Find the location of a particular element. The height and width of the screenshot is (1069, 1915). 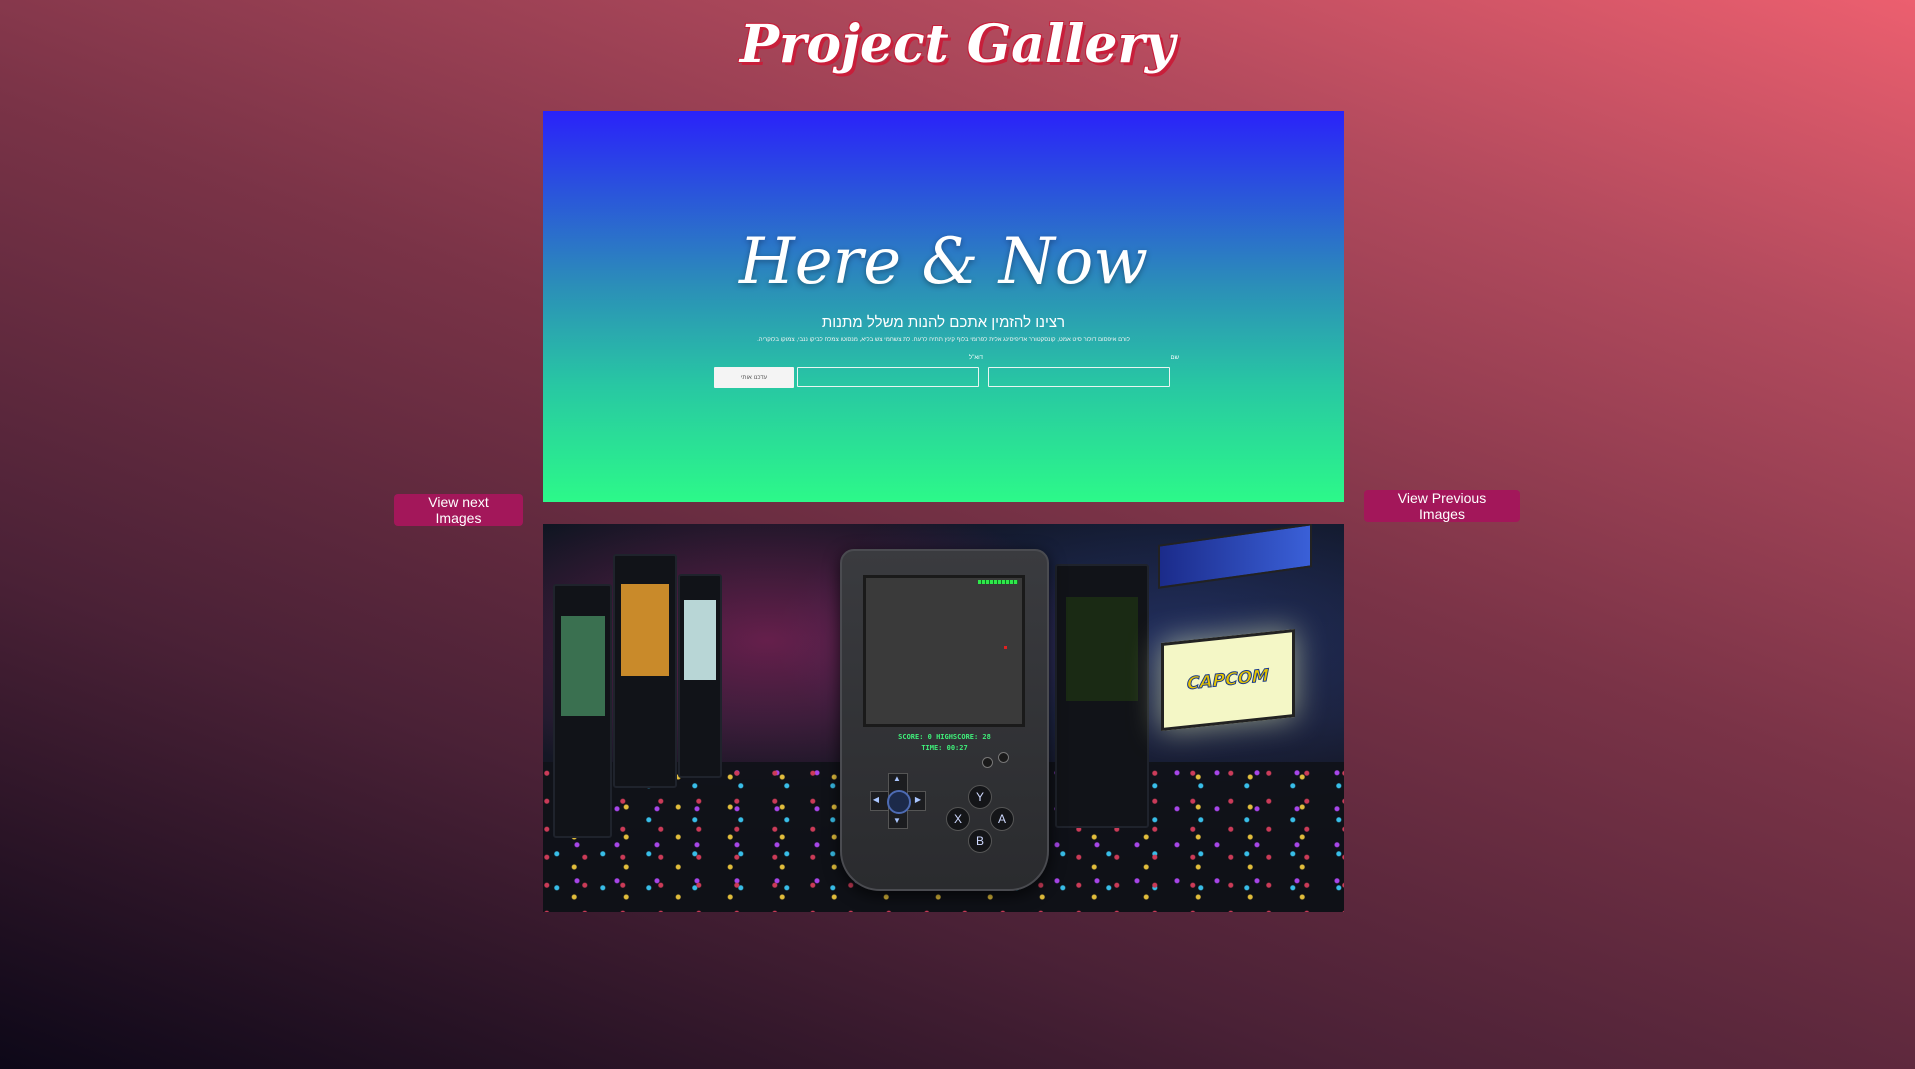

view-next-images-button: View next Images is located at coordinates (458, 510).